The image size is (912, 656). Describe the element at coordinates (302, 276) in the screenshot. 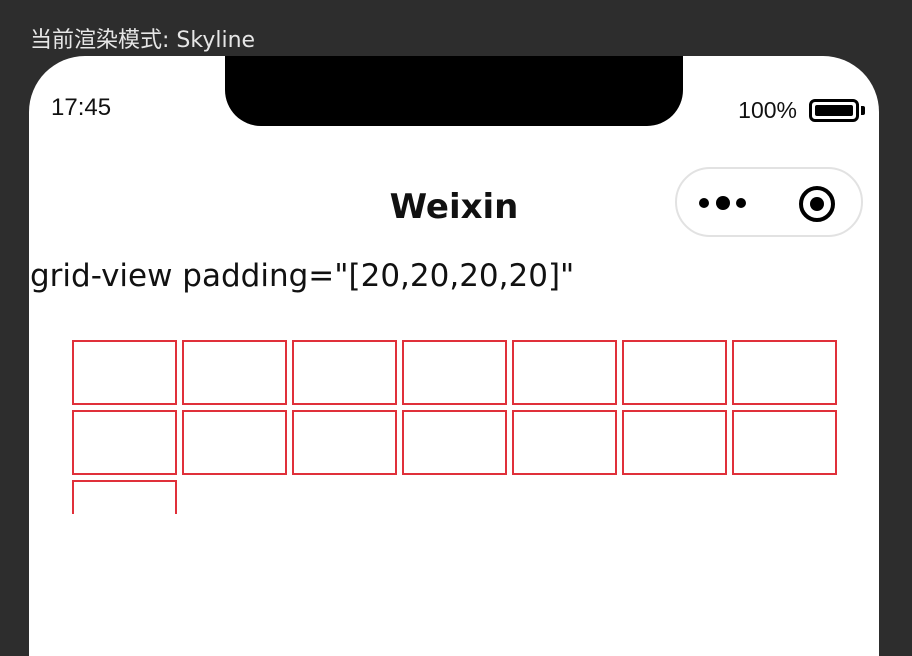

I see `page-heading: grid-view padding="[20,20,20,20]"` at that location.